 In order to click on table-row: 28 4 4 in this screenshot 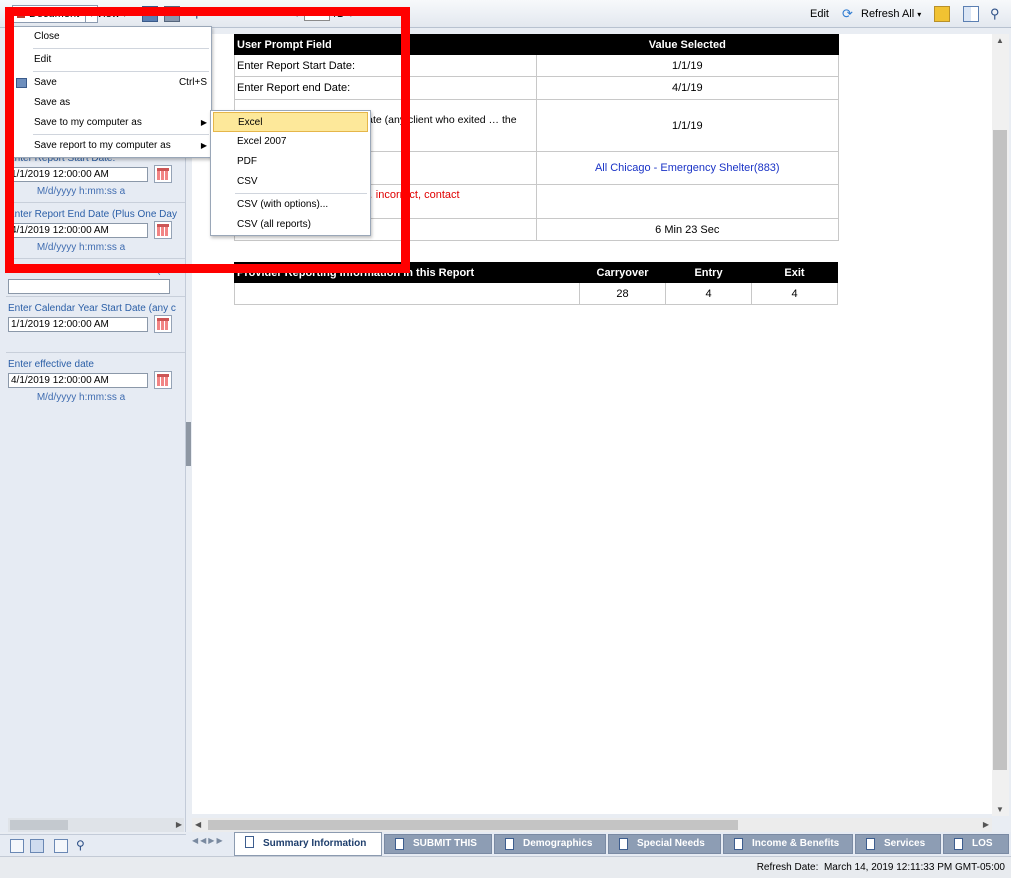, I will do `click(536, 293)`.